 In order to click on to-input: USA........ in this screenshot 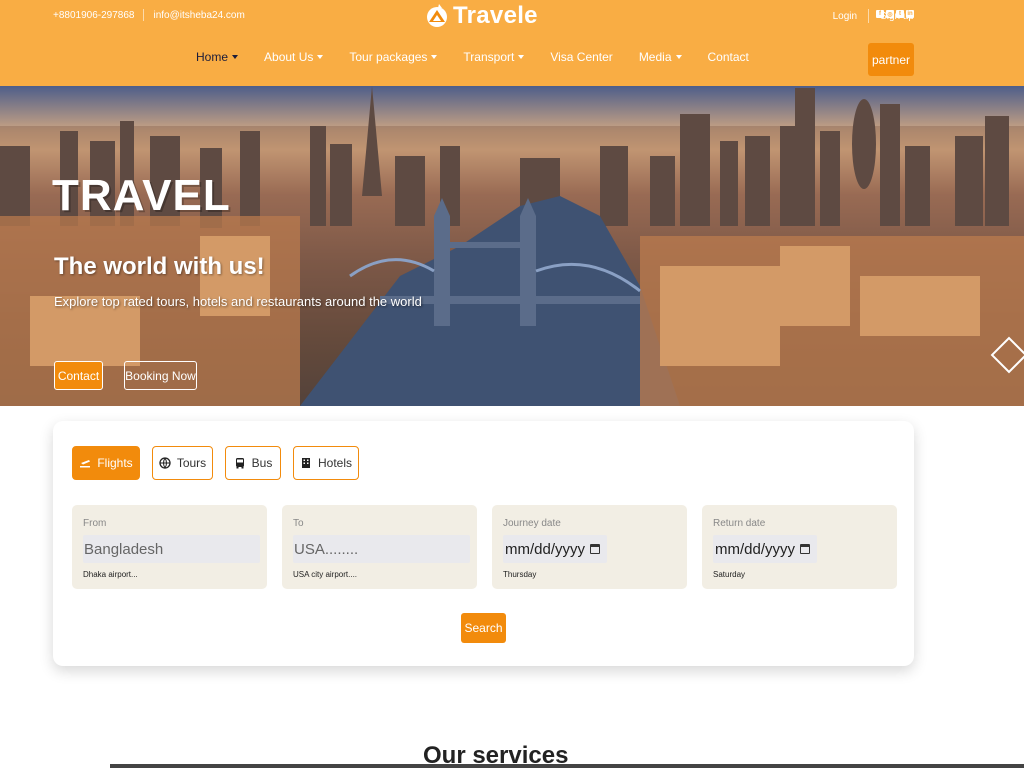, I will do `click(381, 549)`.